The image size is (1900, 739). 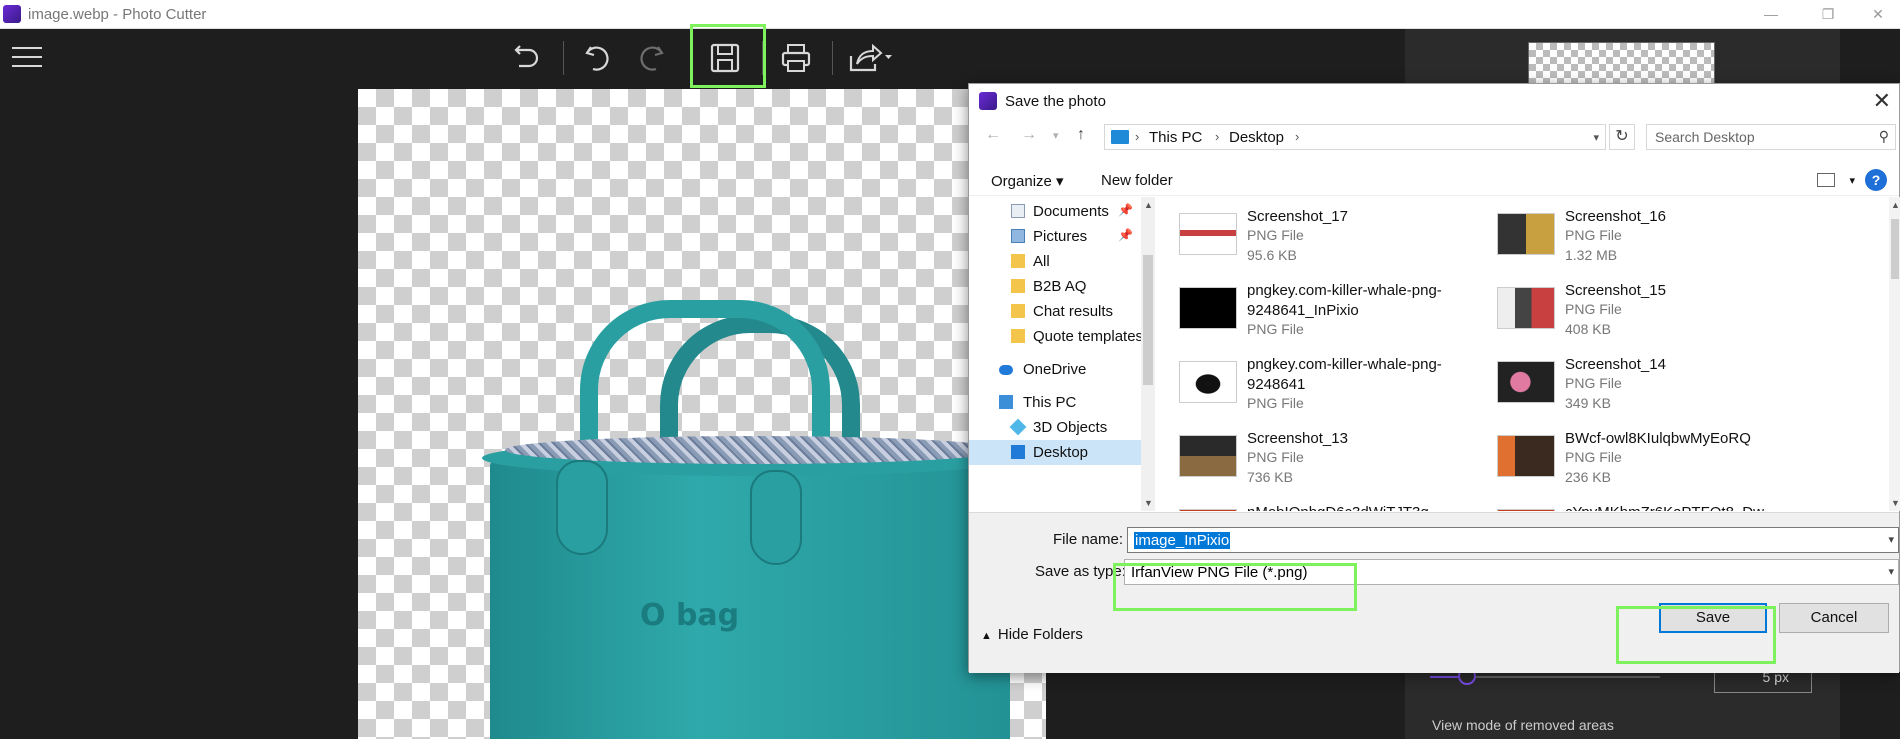 I want to click on help-icon: ?, so click(x=1876, y=180).